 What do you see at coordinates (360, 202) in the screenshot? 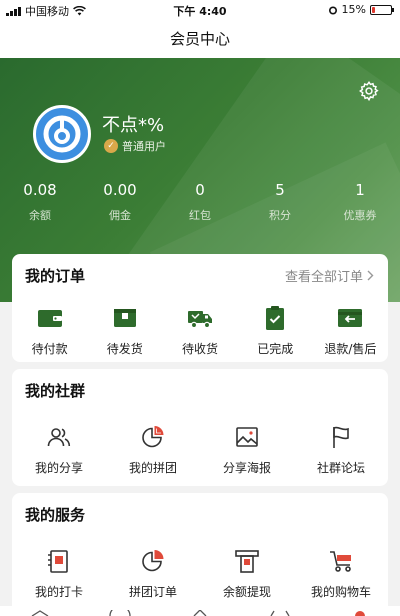
I see `stat-coupons: 1 优惠券` at bounding box center [360, 202].